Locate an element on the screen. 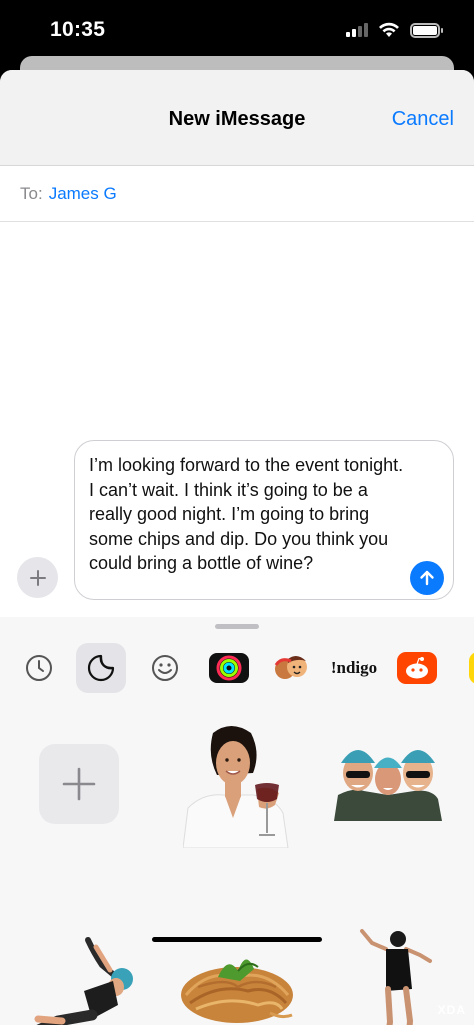 The width and height of the screenshot is (474, 1025). status-bar: 10:35 is located at coordinates (237, 31).